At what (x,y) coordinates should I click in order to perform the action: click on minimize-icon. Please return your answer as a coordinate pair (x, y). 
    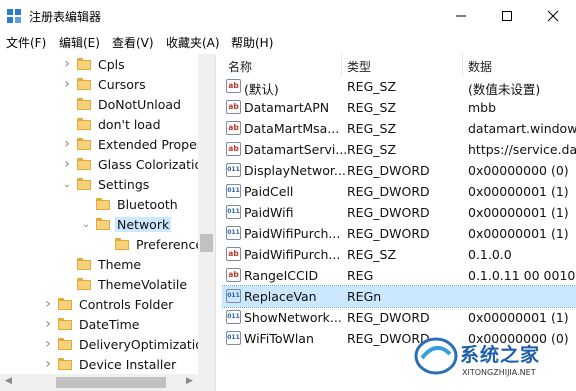
    Looking at the image, I should click on (461, 16).